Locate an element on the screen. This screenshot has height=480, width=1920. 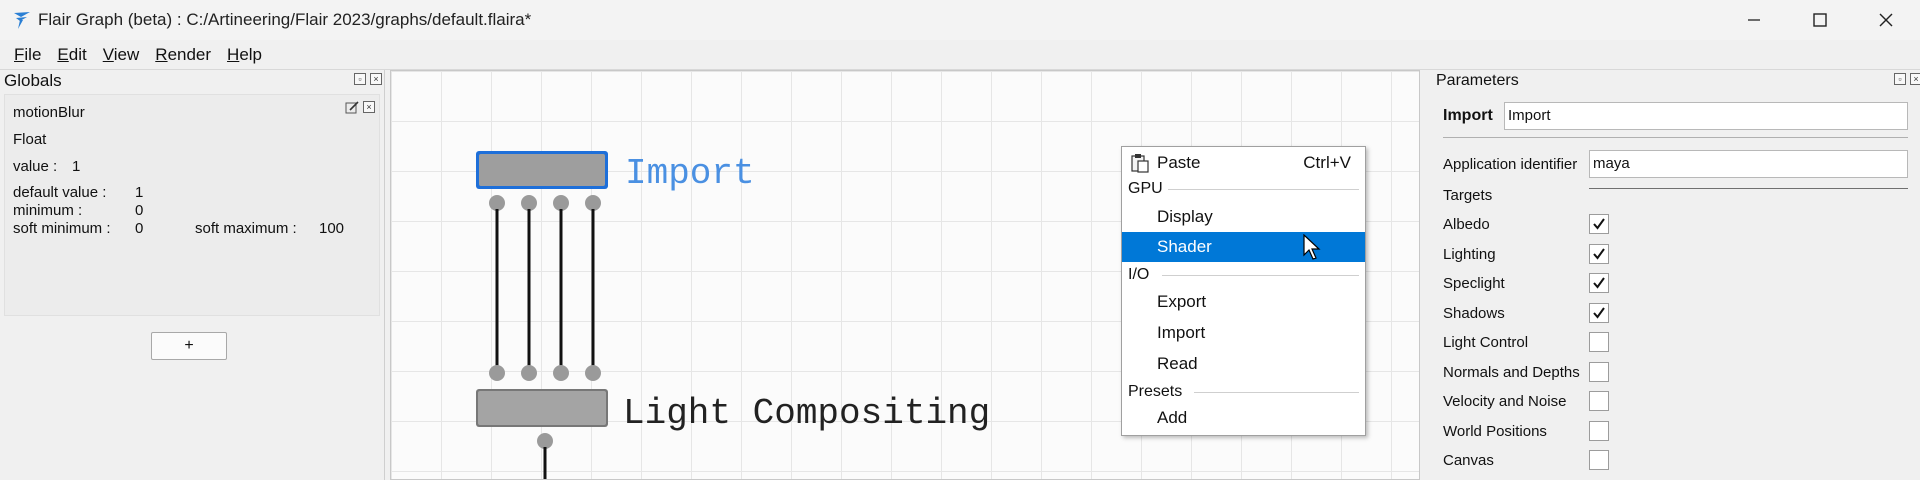
flair-logo-icon is located at coordinates (22, 20).